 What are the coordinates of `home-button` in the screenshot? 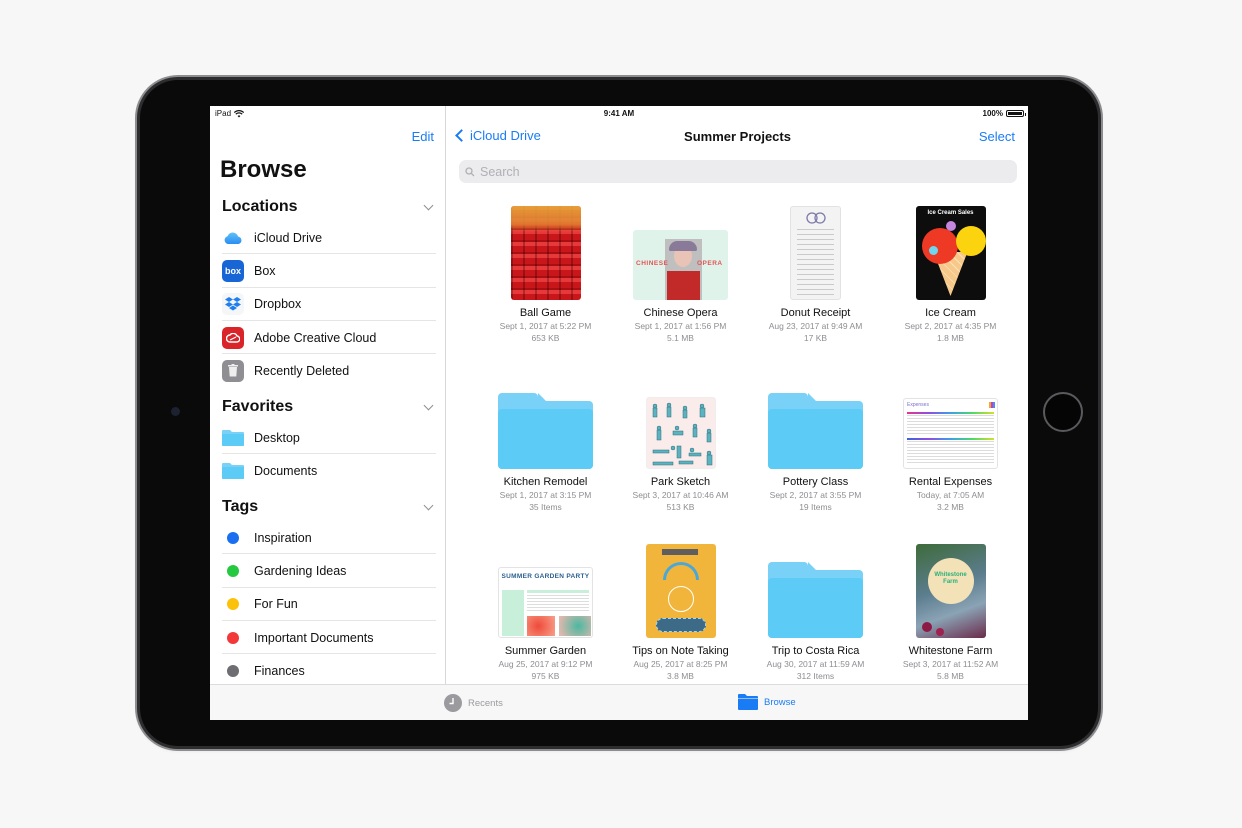 It's located at (1063, 412).